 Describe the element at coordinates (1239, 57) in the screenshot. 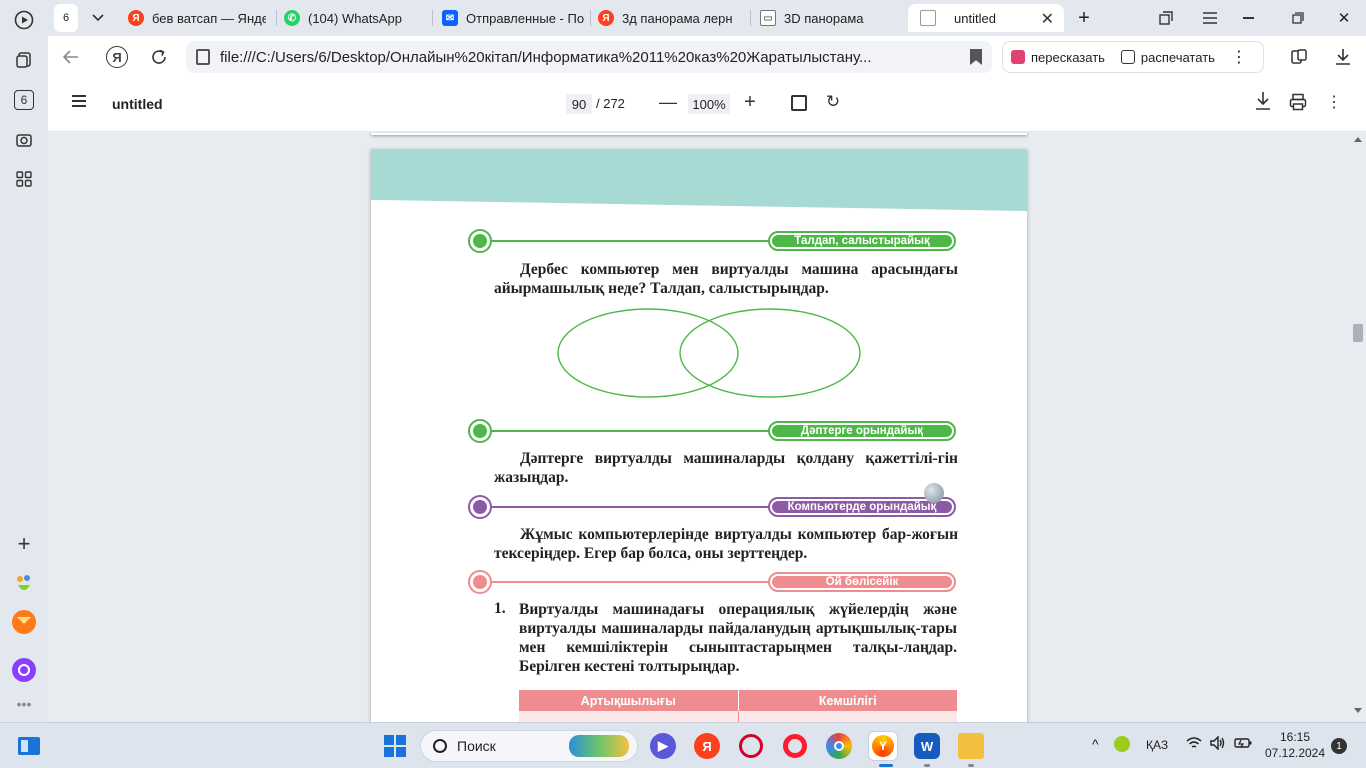

I see `more-actions-icon: ⋮` at that location.